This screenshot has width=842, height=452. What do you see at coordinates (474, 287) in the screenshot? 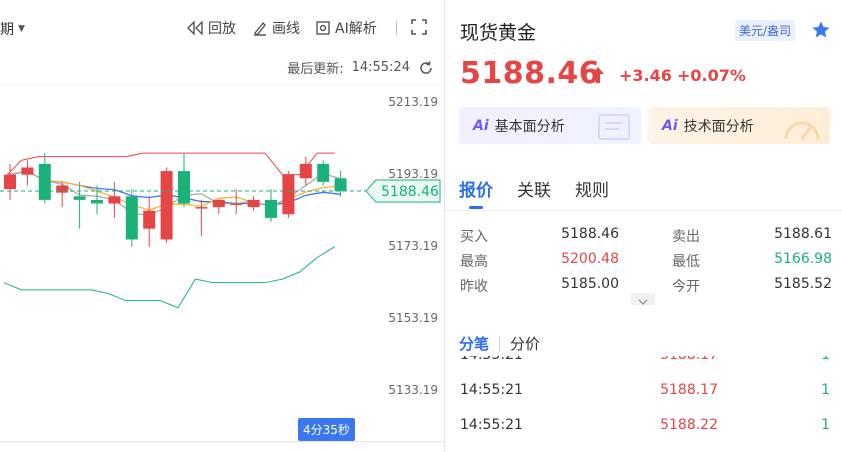
I see `prev-close-label: 昨收` at bounding box center [474, 287].